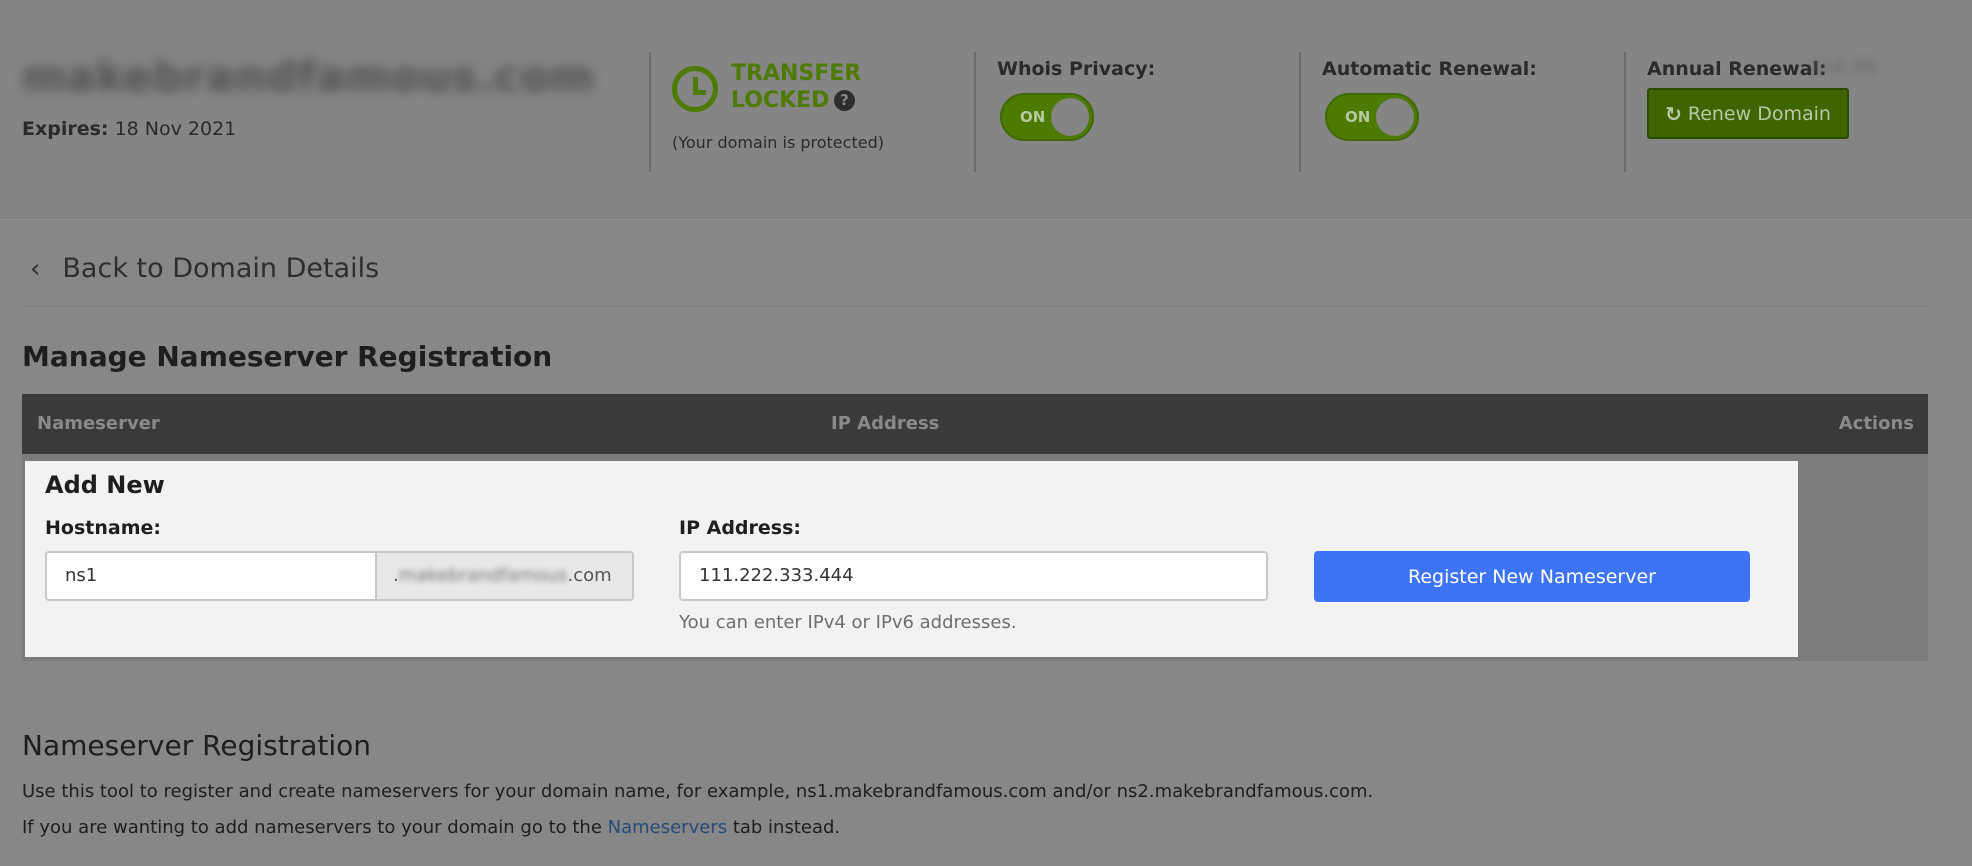  Describe the element at coordinates (667, 827) in the screenshot. I see `nameservers-tab-link: Nameservers` at that location.